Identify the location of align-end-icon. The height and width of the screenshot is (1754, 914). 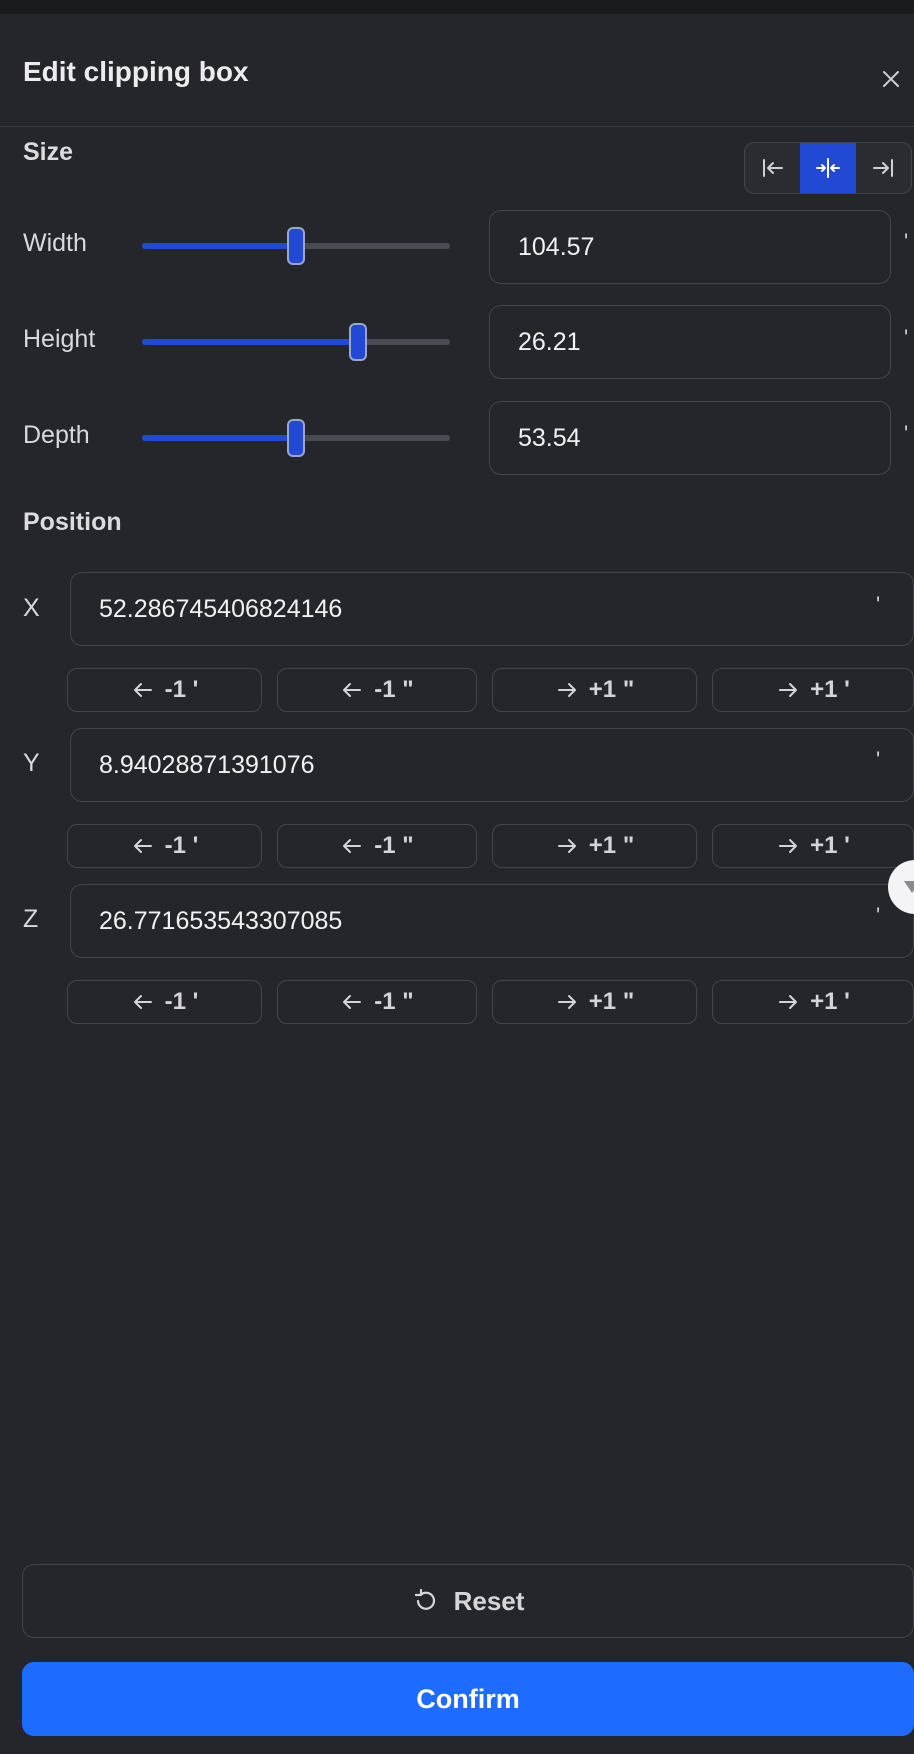
(883, 168).